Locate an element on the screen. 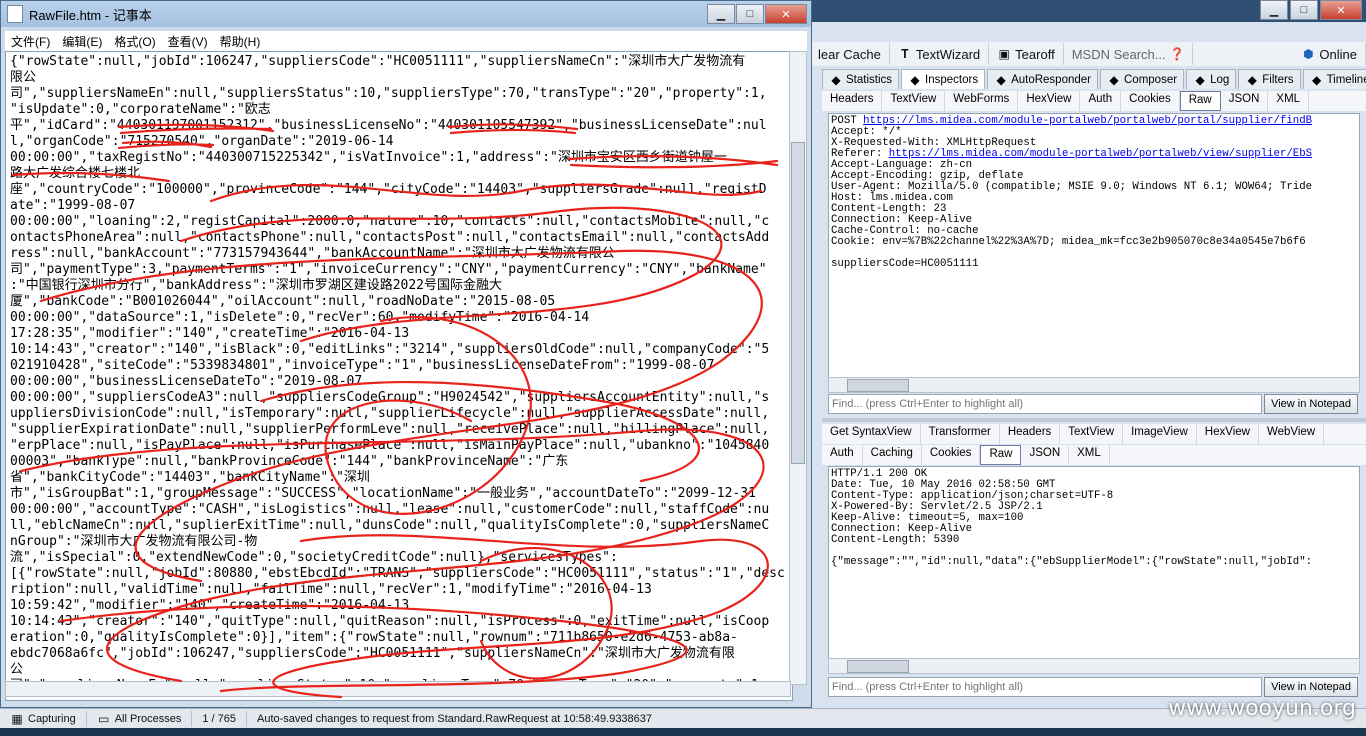 This screenshot has height=736, width=1366. process-filter-label: All Processes is located at coordinates (148, 719).